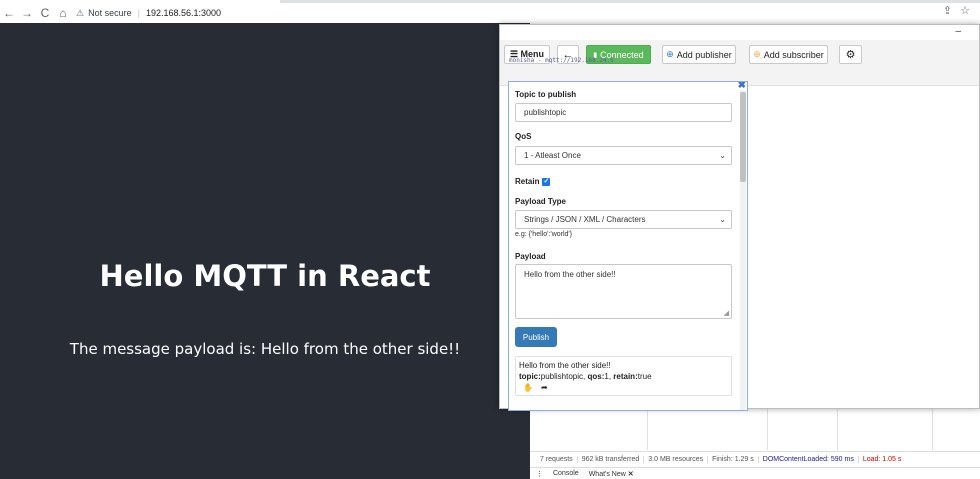  Describe the element at coordinates (539, 474) in the screenshot. I see `drawer-menu-icon: ⋮` at that location.